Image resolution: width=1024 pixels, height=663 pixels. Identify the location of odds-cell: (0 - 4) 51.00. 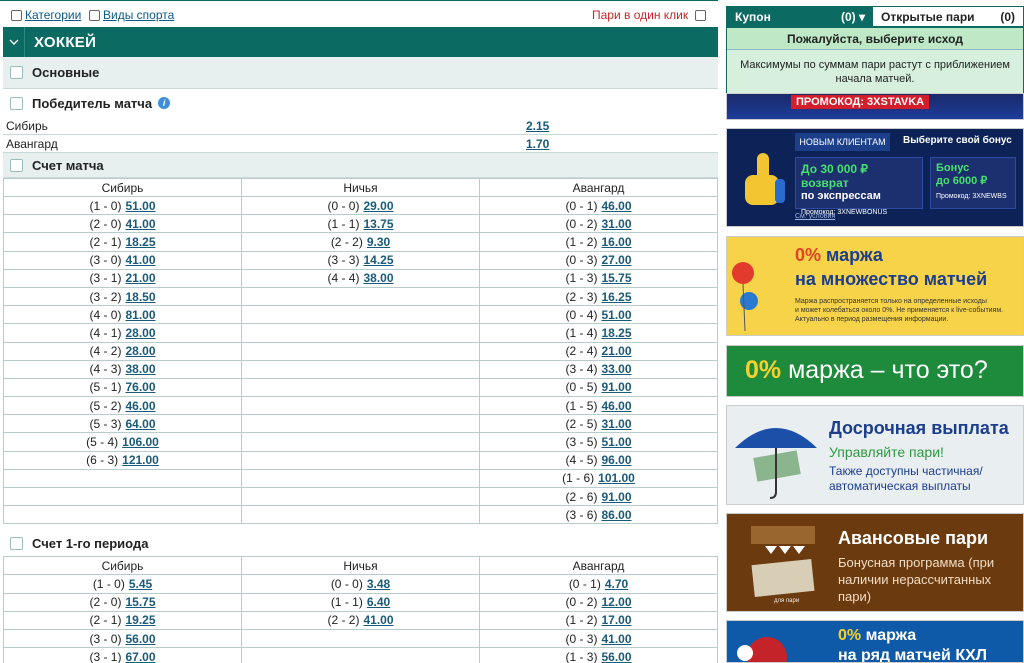
(598, 315).